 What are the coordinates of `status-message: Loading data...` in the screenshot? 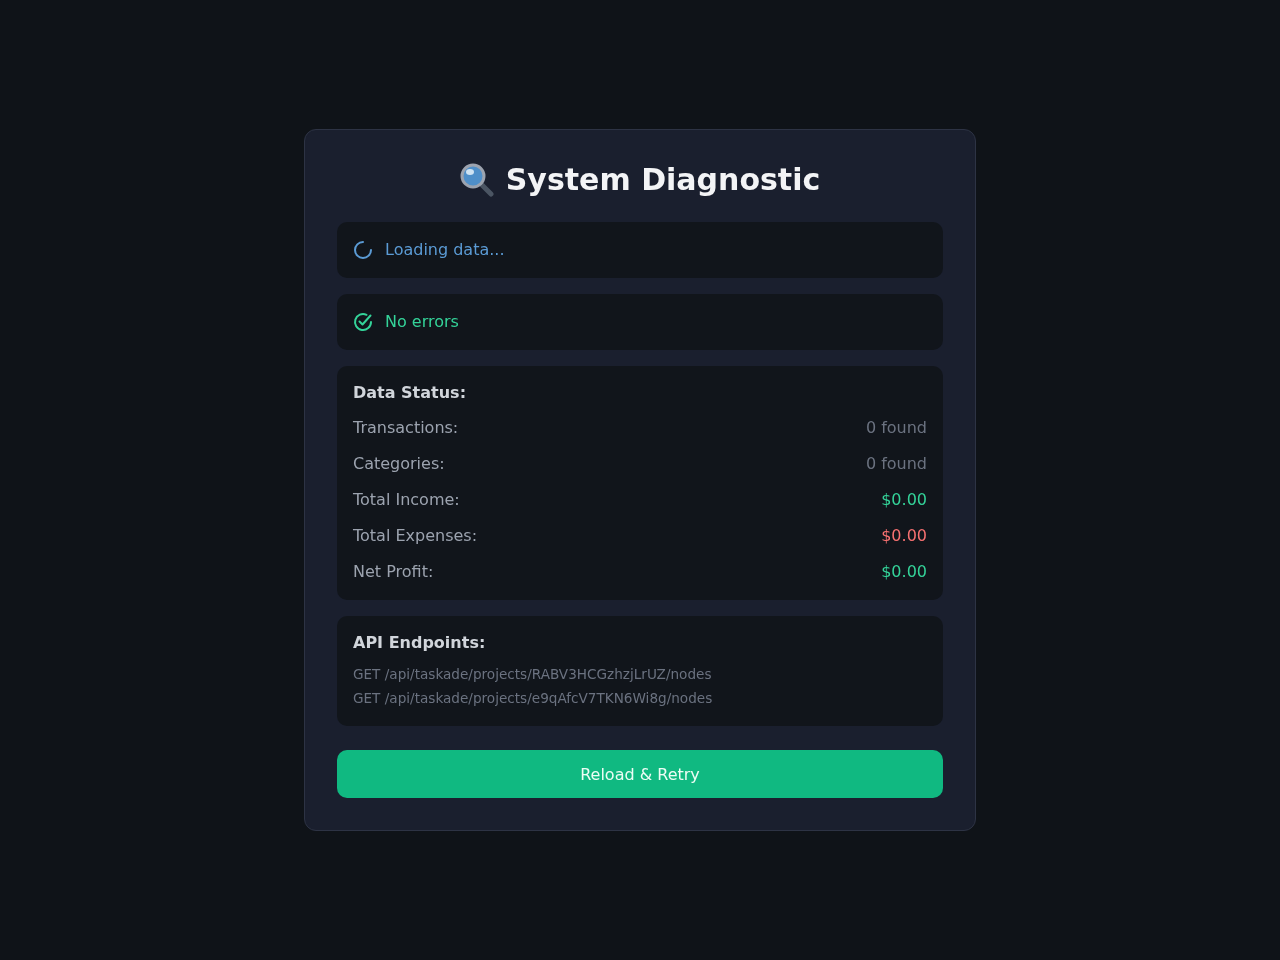 It's located at (445, 250).